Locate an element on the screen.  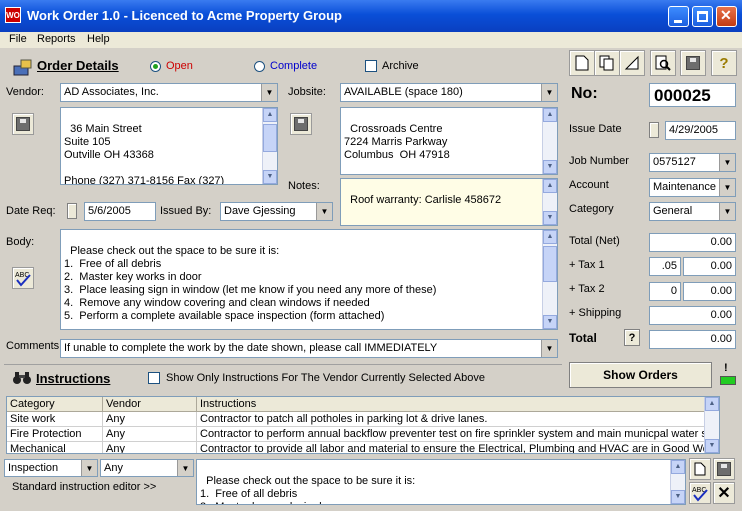
body-scrollbar: ▲ ▼ is located at coordinates (549, 279).